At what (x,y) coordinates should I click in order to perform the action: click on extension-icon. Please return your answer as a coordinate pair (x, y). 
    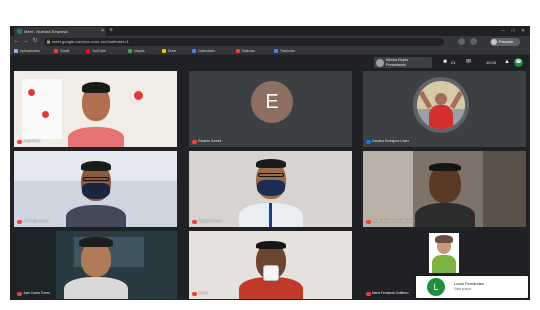
    Looking at the image, I should click on (461, 41).